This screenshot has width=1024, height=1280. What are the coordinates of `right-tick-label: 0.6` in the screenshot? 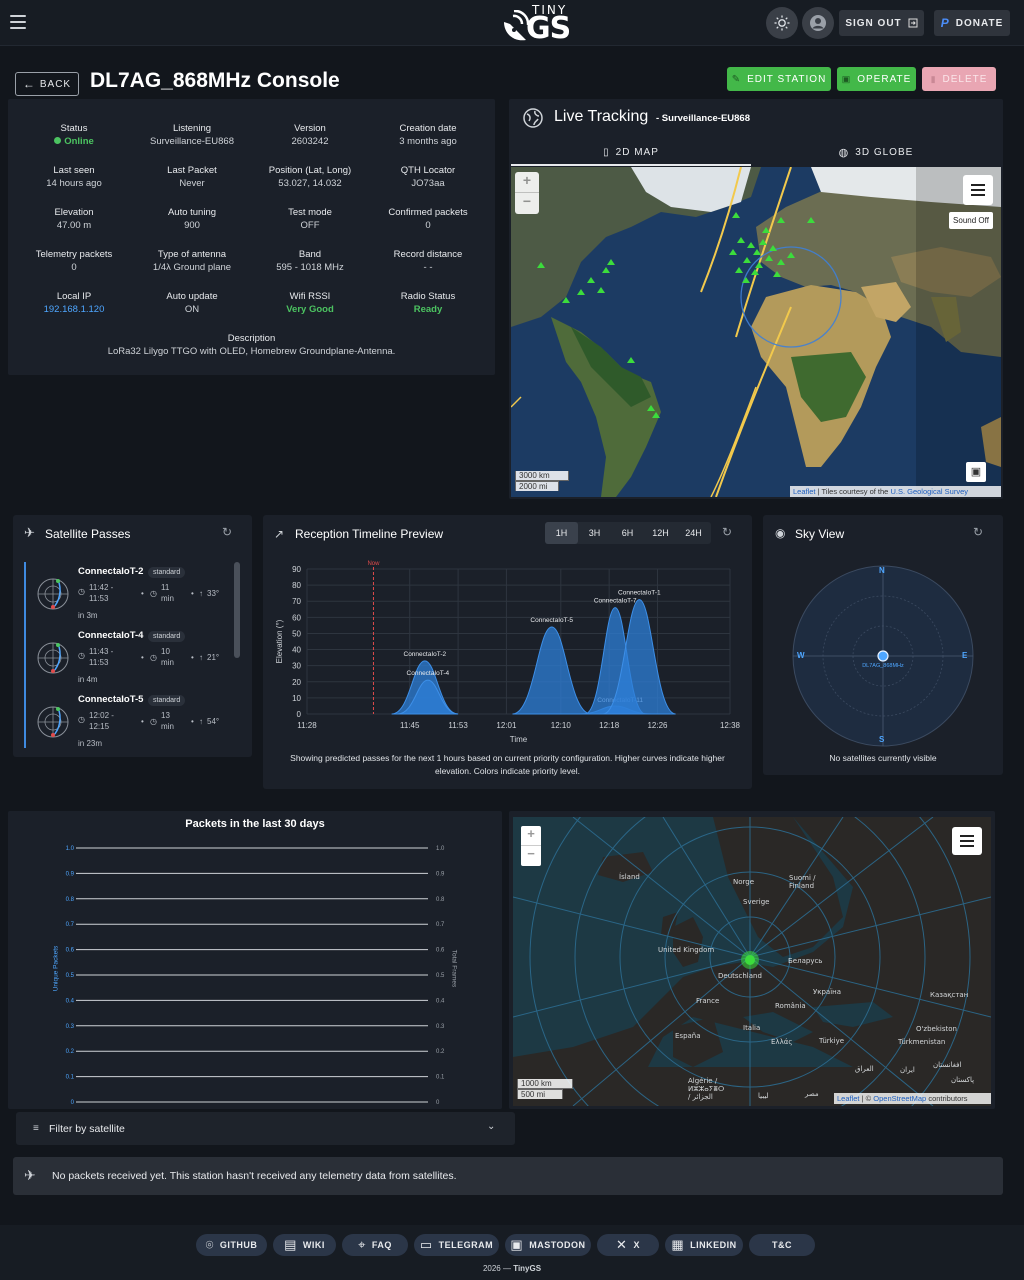 It's located at (440, 951).